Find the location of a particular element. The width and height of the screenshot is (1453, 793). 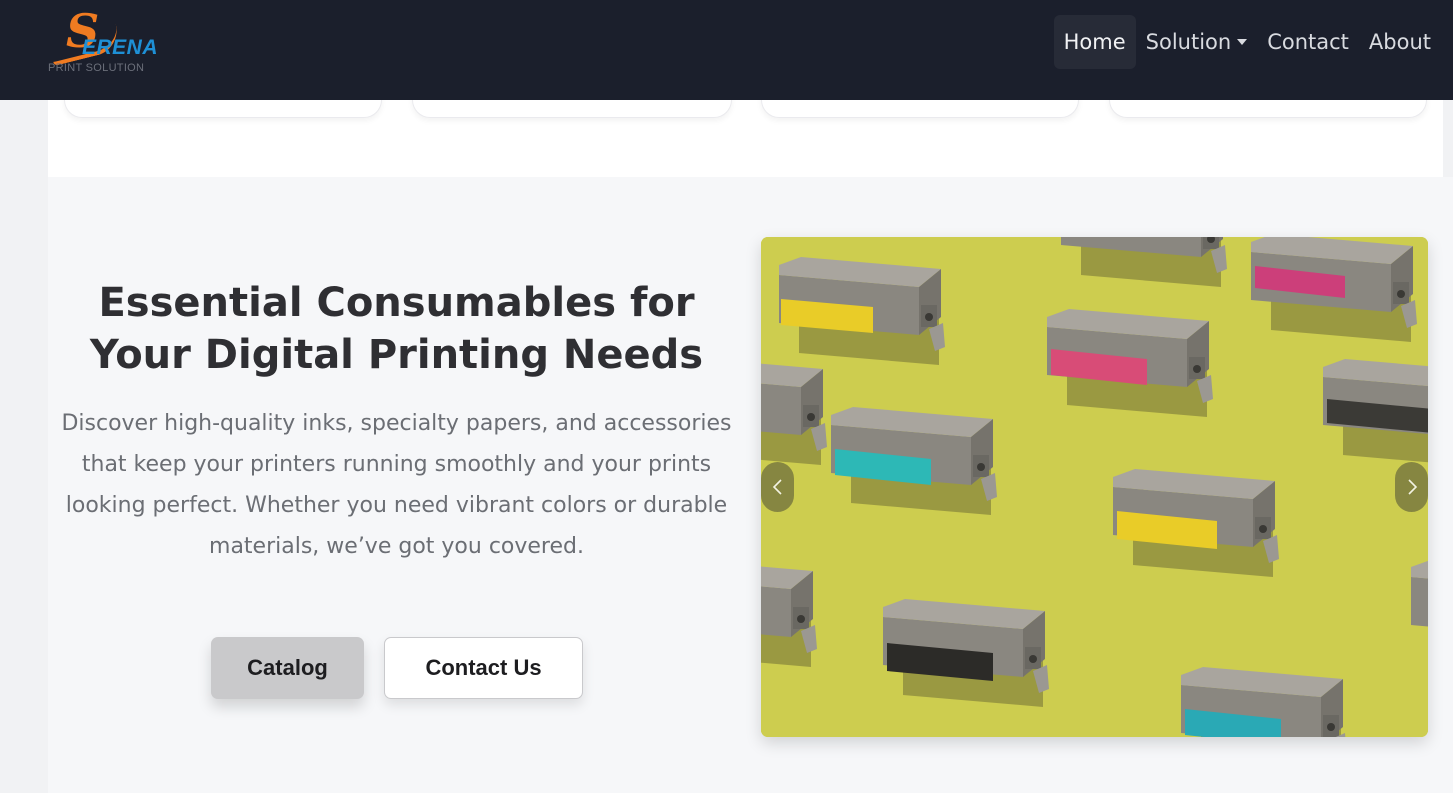

nav-solution-label: Solution is located at coordinates (1188, 42).